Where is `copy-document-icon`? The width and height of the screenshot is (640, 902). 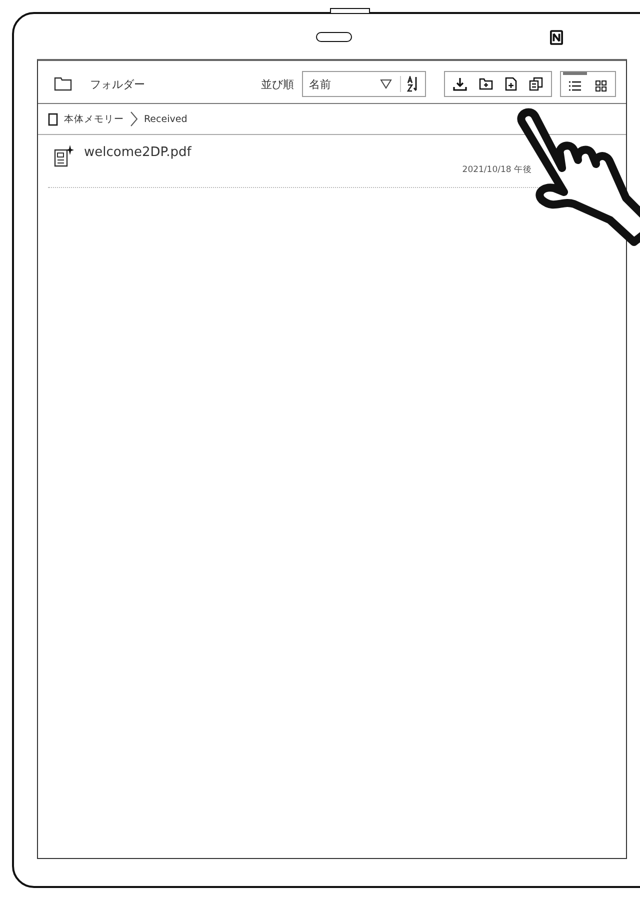 copy-document-icon is located at coordinates (536, 84).